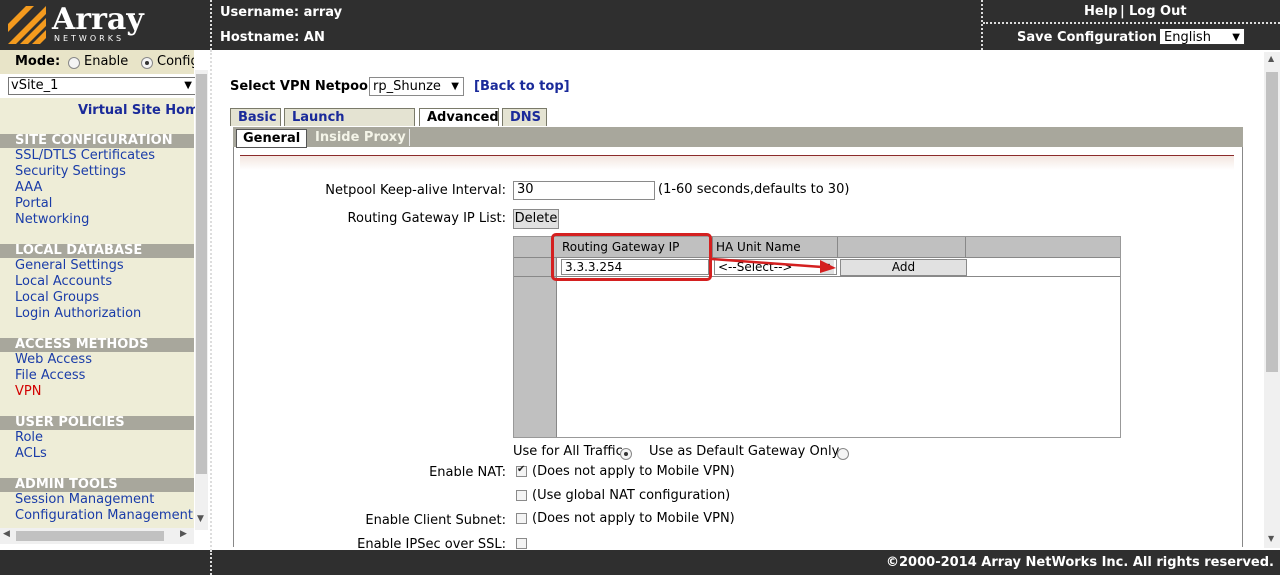  Describe the element at coordinates (773, 265) in the screenshot. I see `annotation-arrow-icon` at that location.